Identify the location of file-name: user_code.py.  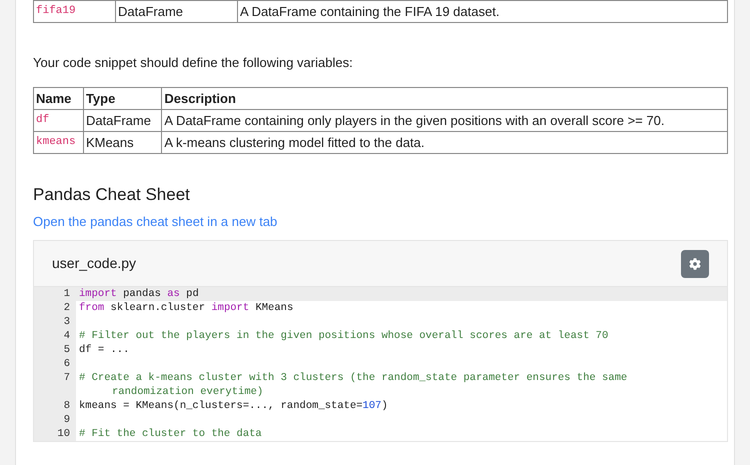
(94, 263).